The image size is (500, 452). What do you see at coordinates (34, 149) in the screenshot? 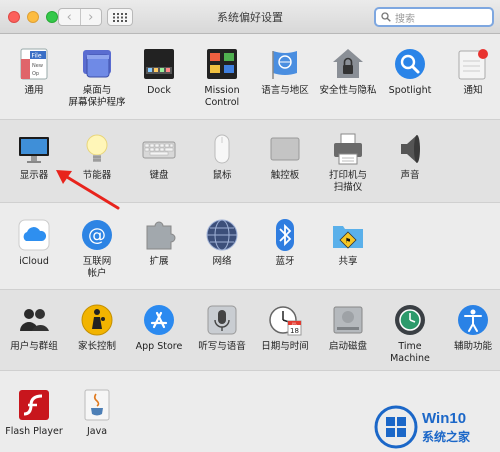
I see `display-icon` at bounding box center [34, 149].